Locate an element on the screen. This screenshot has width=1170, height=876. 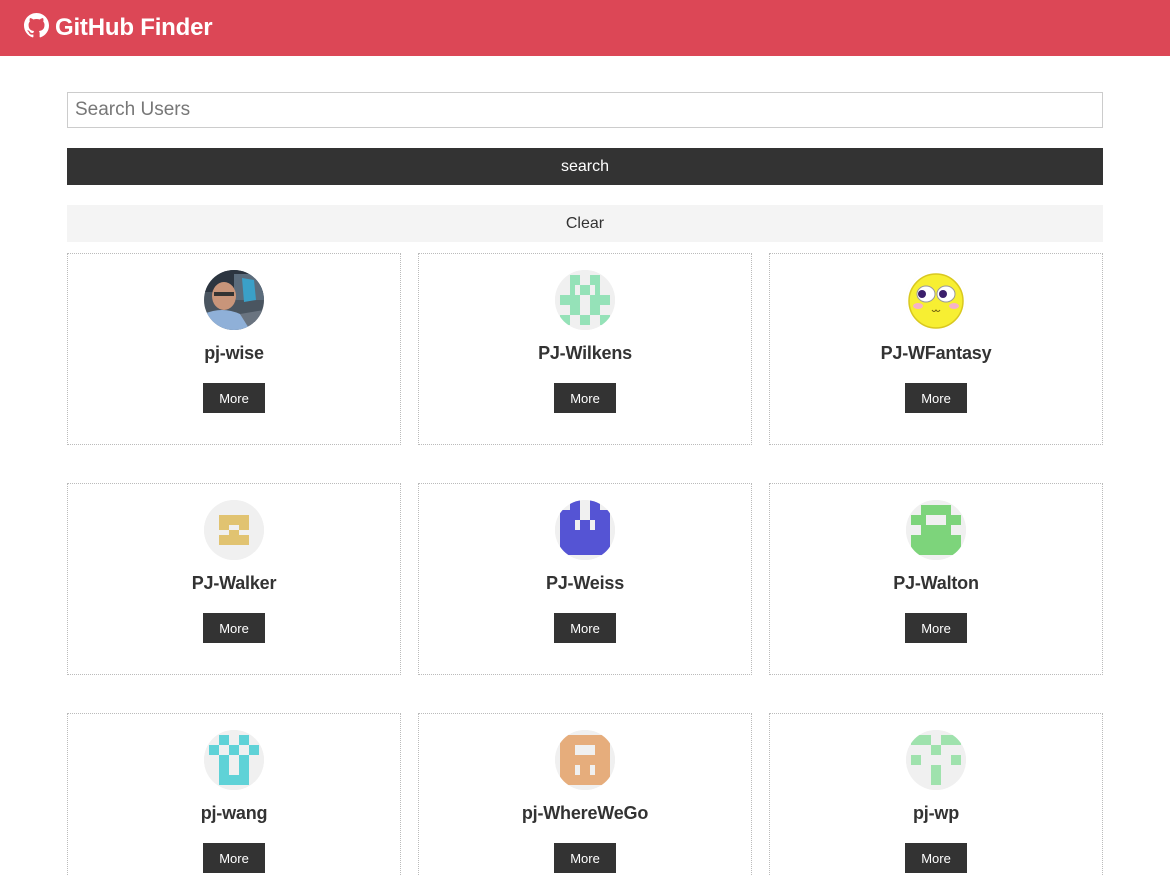
user-login: pj-WhereWeGo is located at coordinates (585, 813).